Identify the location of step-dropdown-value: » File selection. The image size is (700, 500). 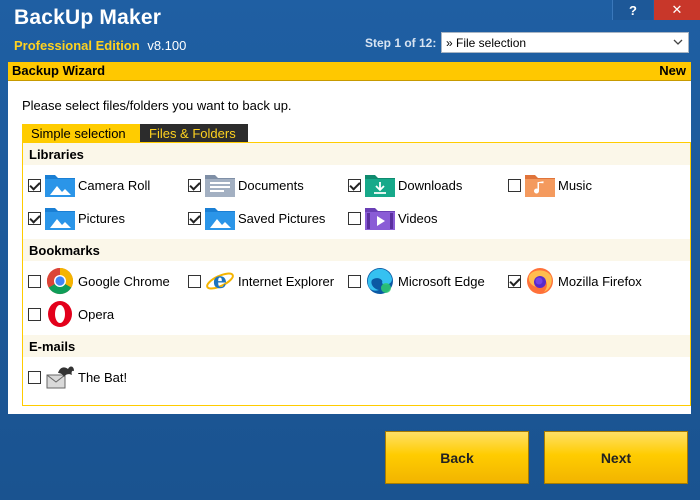
(486, 42).